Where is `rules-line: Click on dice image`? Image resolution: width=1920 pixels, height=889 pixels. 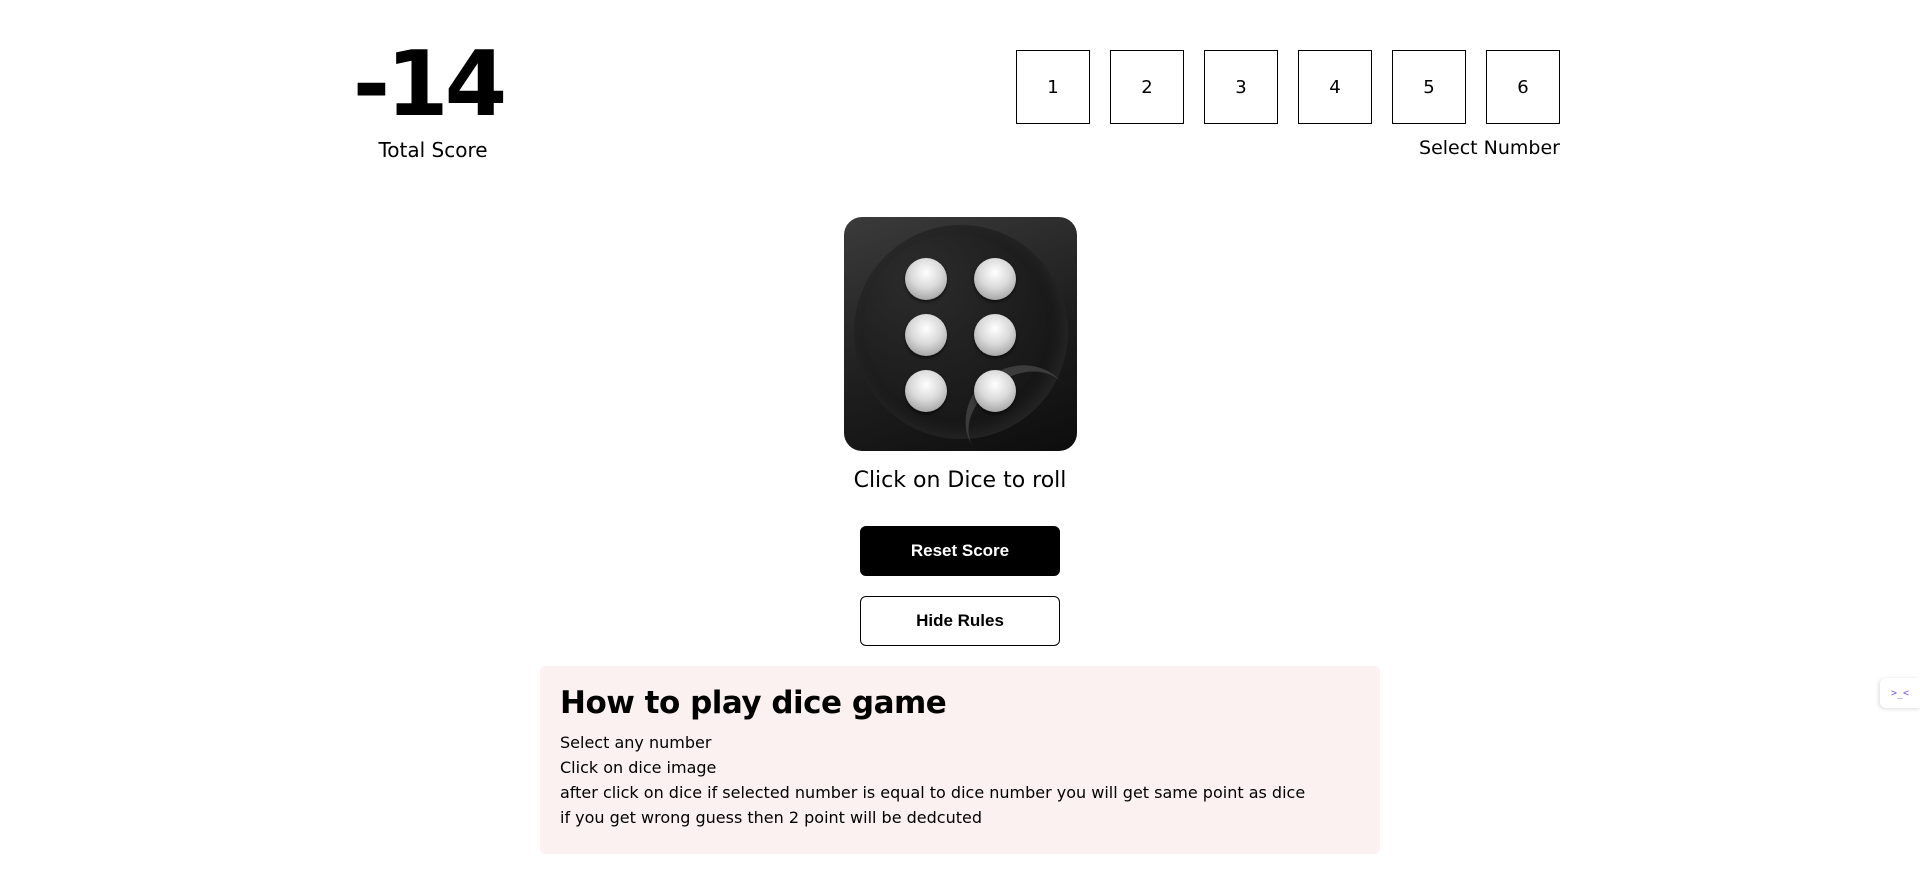 rules-line: Click on dice image is located at coordinates (638, 767).